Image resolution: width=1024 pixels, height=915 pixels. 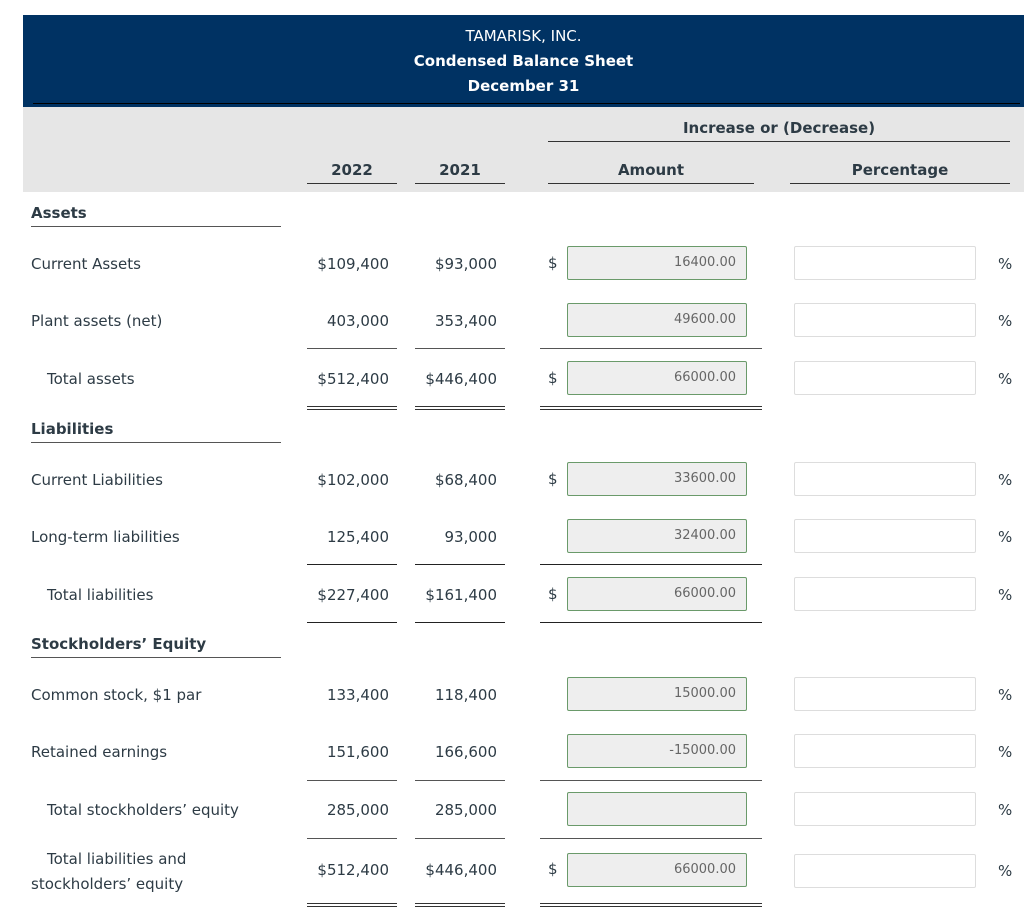 I want to click on value-2022: 133,400, so click(x=357, y=695).